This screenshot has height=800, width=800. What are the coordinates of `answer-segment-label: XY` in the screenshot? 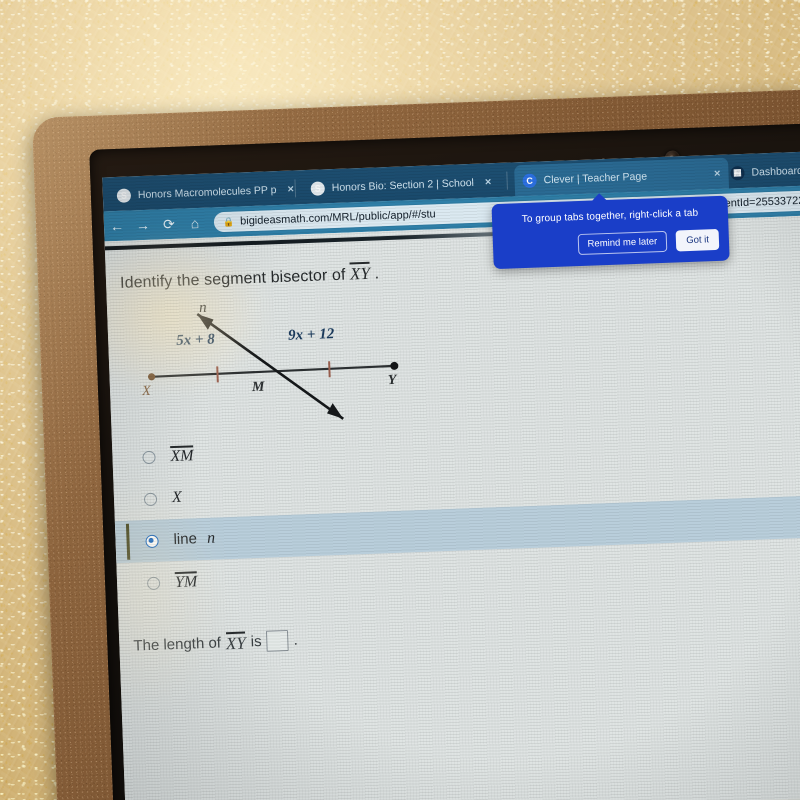 It's located at (236, 642).